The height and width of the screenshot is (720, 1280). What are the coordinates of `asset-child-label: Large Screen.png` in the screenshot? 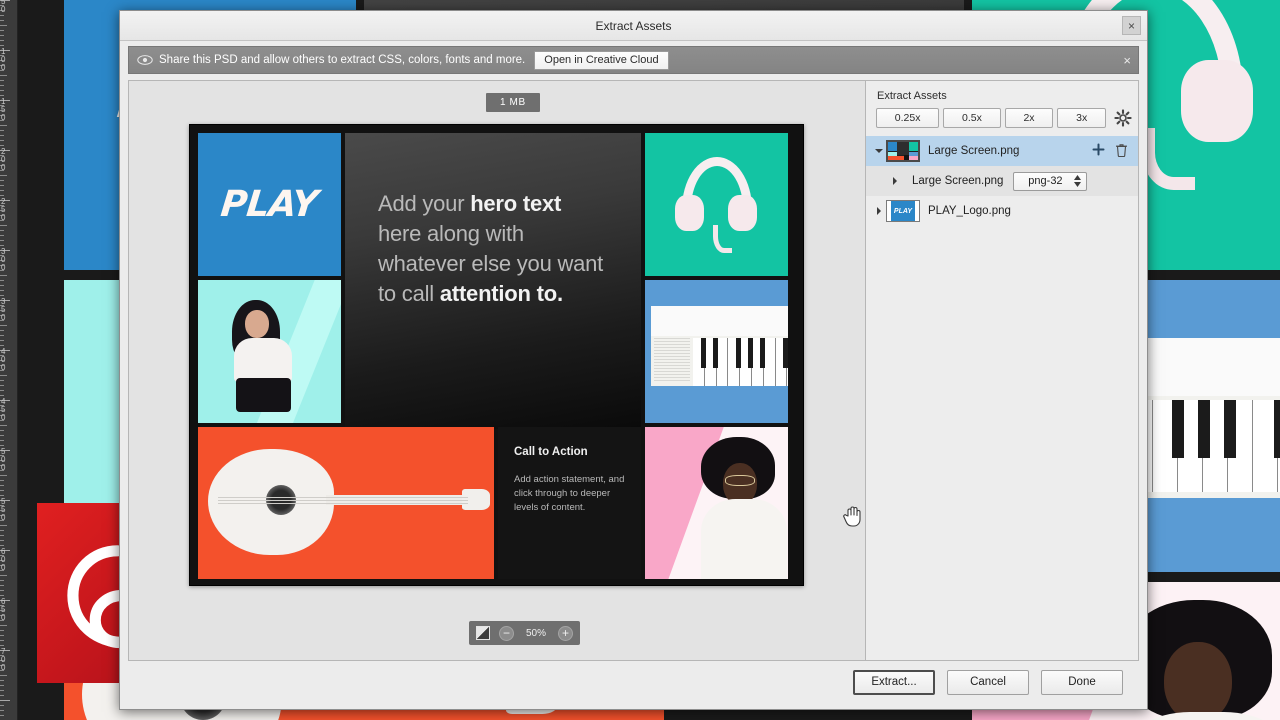 It's located at (958, 181).